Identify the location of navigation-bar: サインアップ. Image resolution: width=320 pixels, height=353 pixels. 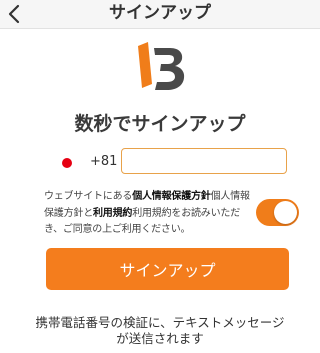
(160, 14).